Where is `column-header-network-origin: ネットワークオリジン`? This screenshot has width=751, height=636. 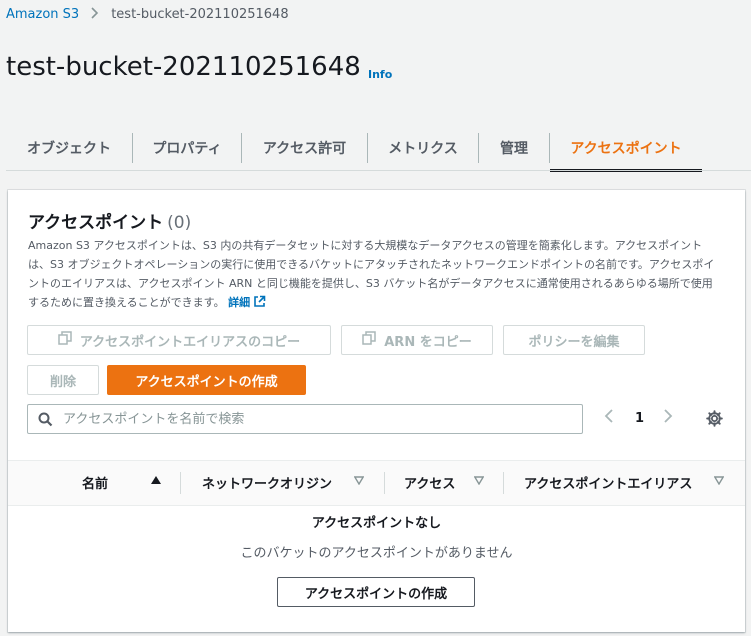
column-header-network-origin: ネットワークオリジン is located at coordinates (267, 482).